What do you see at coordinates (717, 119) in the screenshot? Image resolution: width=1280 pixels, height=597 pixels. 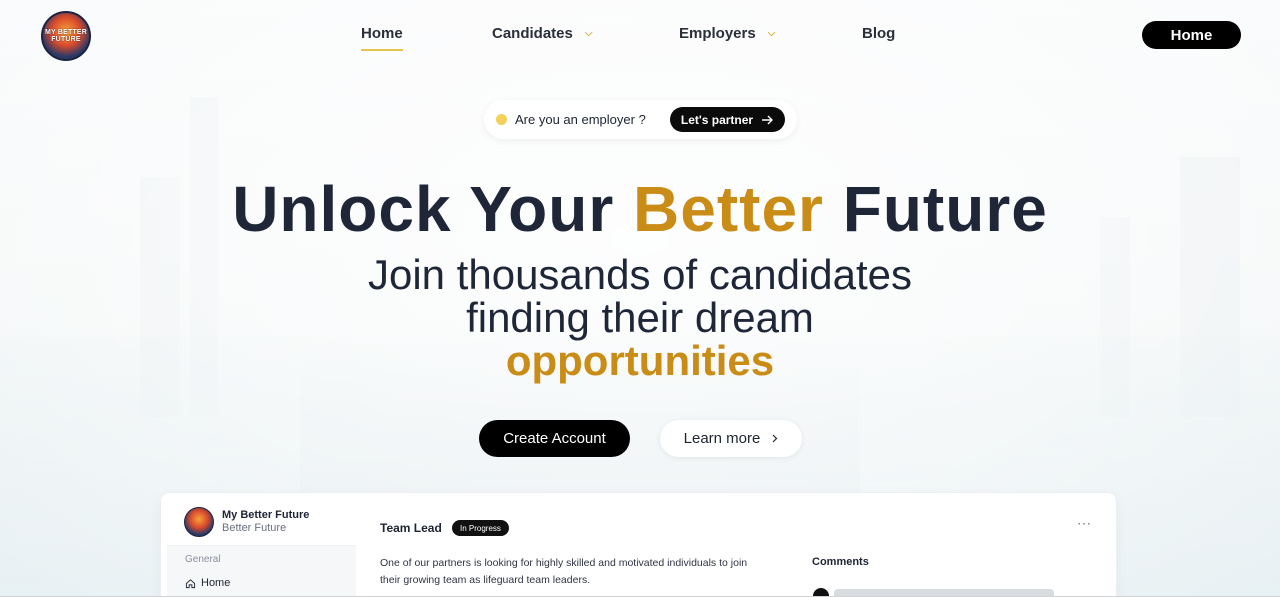 I see `lets-partner-label: Let's partner` at bounding box center [717, 119].